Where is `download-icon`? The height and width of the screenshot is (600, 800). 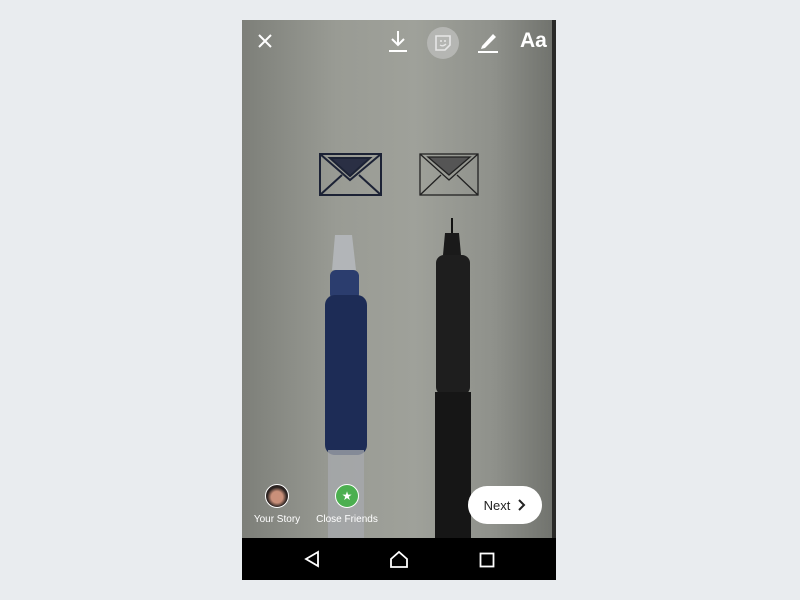 download-icon is located at coordinates (398, 41).